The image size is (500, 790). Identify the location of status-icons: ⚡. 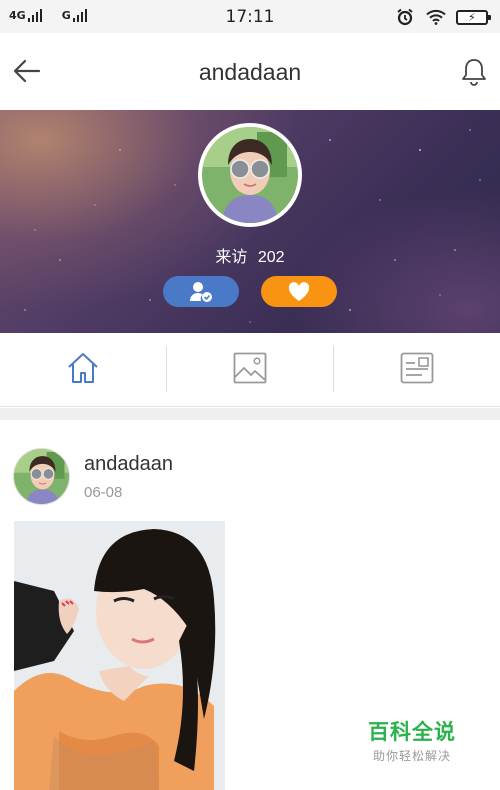
(443, 17).